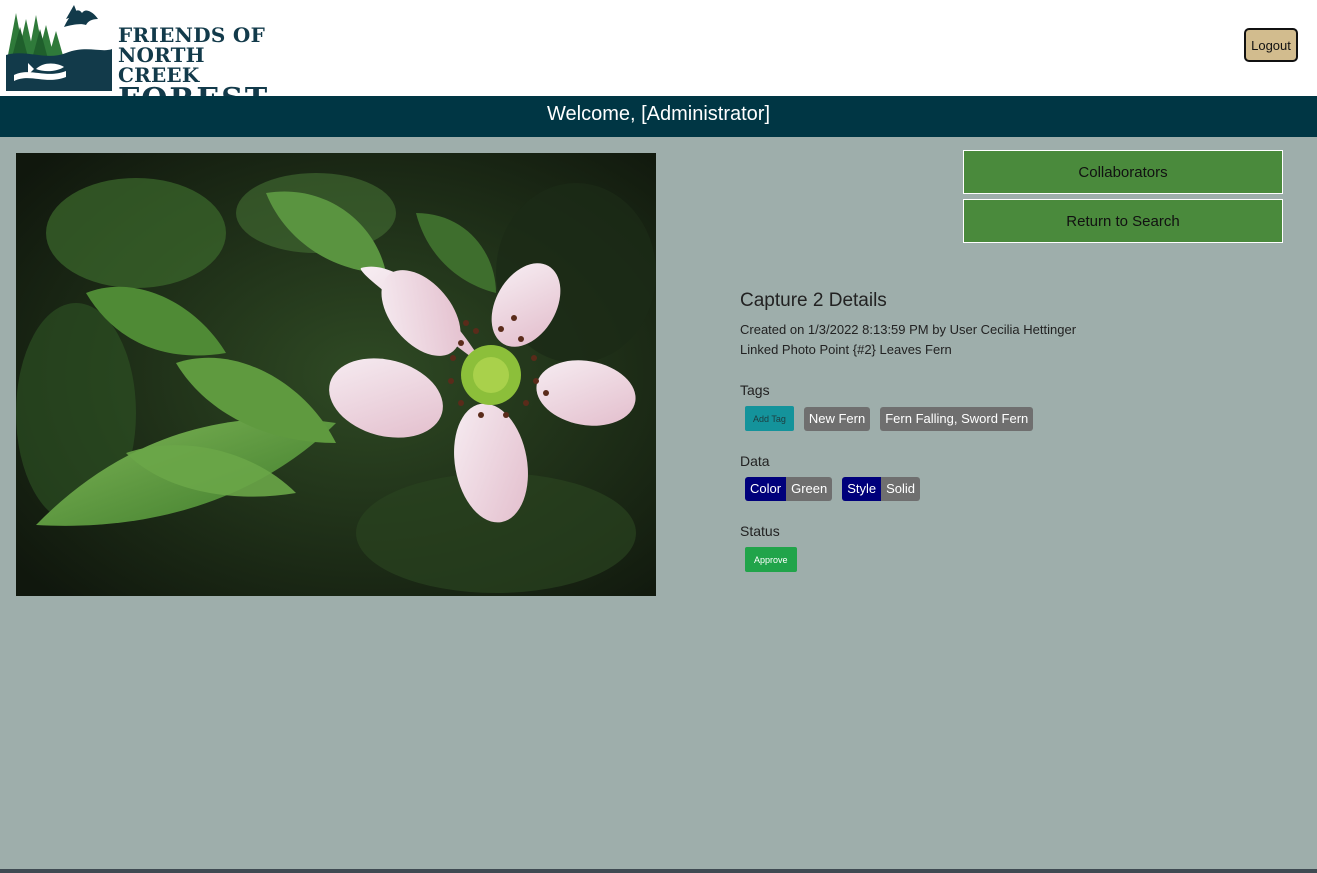 This screenshot has height=873, width=1317. I want to click on details-title: Capture 2 Details, so click(813, 300).